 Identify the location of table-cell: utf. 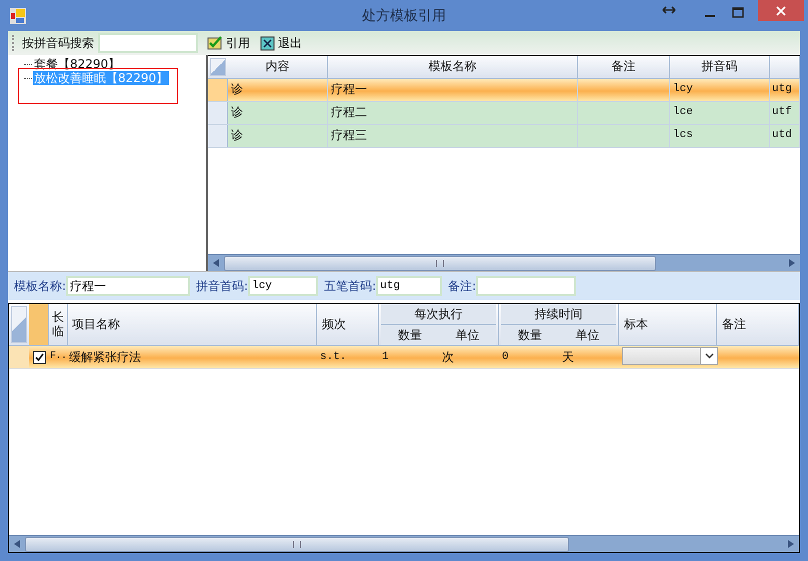
(785, 113).